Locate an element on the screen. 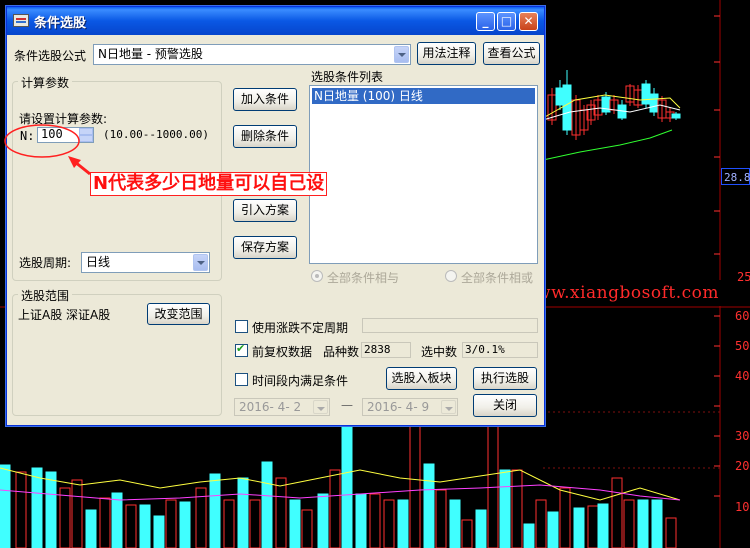  annotation-ellipse is located at coordinates (42, 141).